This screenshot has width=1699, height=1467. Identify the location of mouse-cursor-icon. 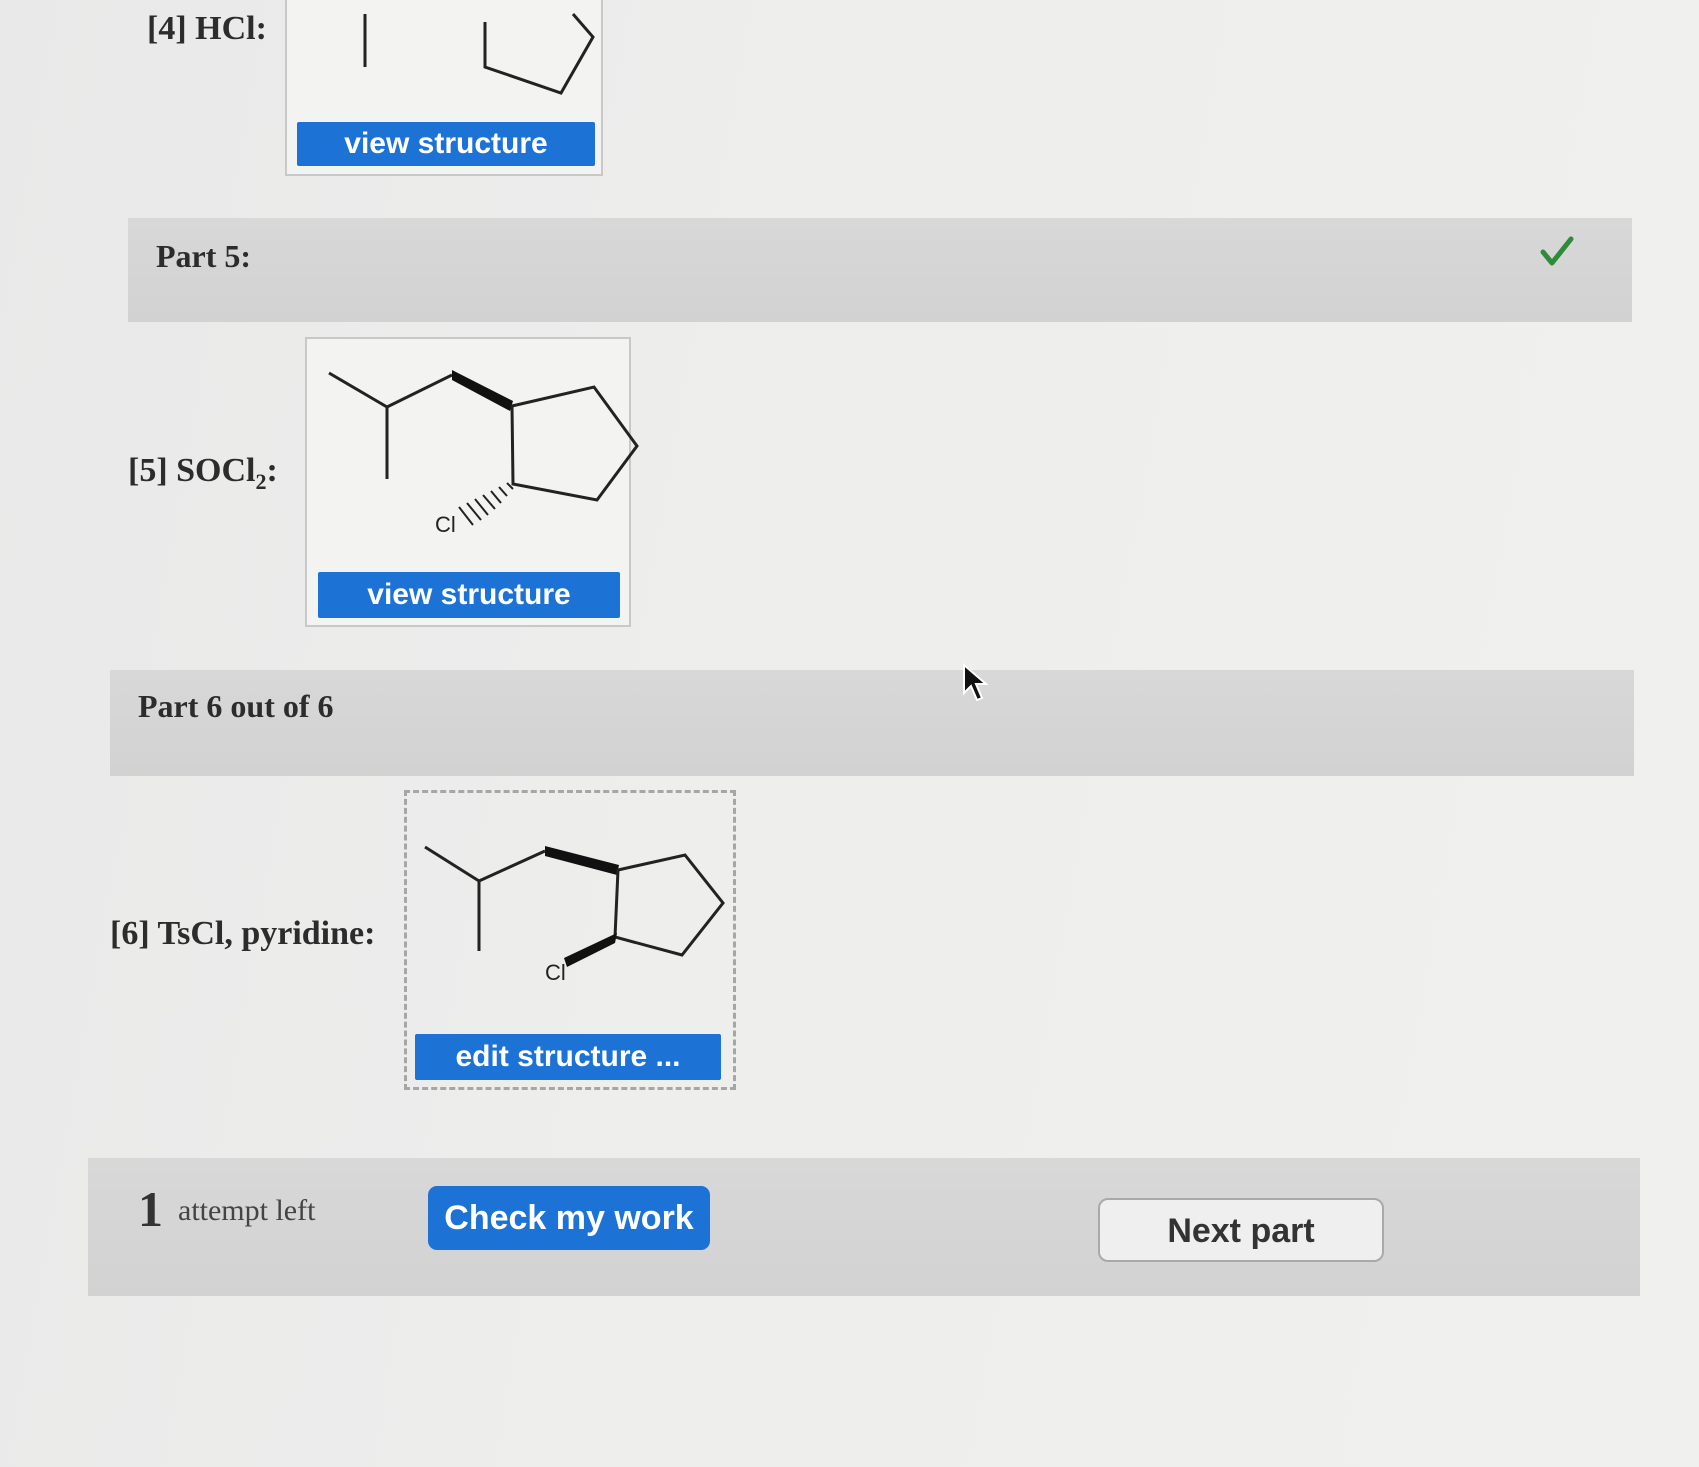
(976, 682).